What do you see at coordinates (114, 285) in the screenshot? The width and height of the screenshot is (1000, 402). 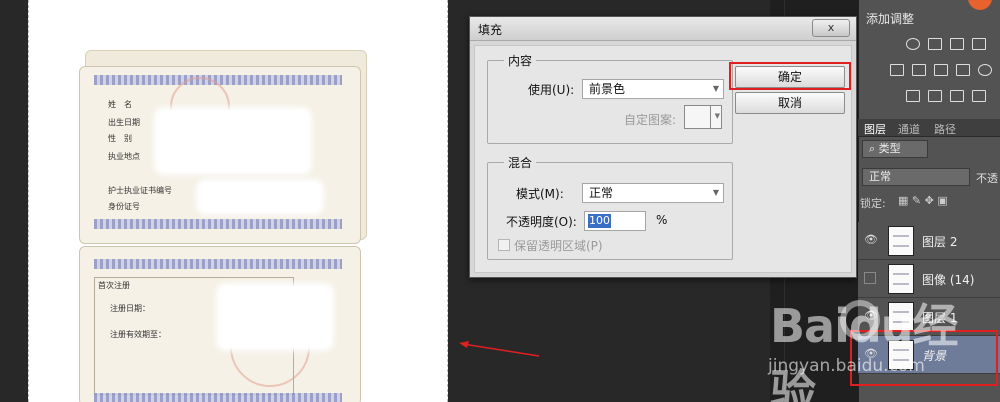 I see `section-title: 首次注册` at bounding box center [114, 285].